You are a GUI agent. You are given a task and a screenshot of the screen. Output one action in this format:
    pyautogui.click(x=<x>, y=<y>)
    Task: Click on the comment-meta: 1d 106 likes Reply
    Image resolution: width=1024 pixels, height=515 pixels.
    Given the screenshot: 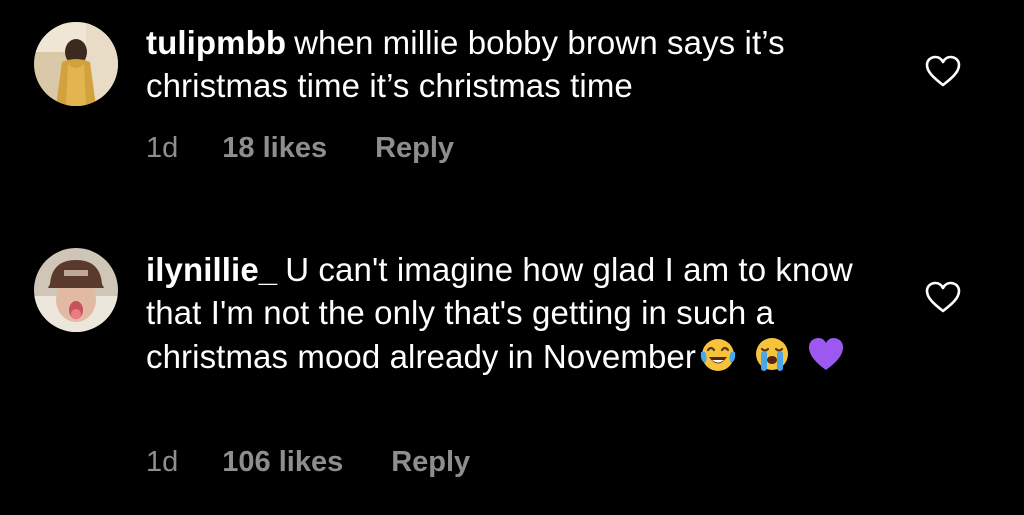 What is the action you would take?
    pyautogui.click(x=308, y=462)
    